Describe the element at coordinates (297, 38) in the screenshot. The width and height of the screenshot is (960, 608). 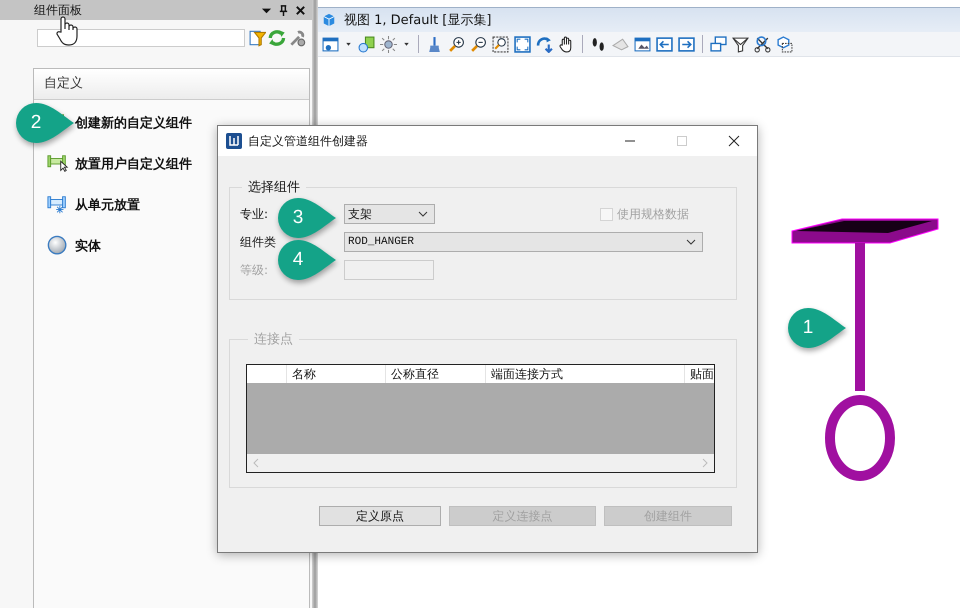
I see `wrench-icon` at that location.